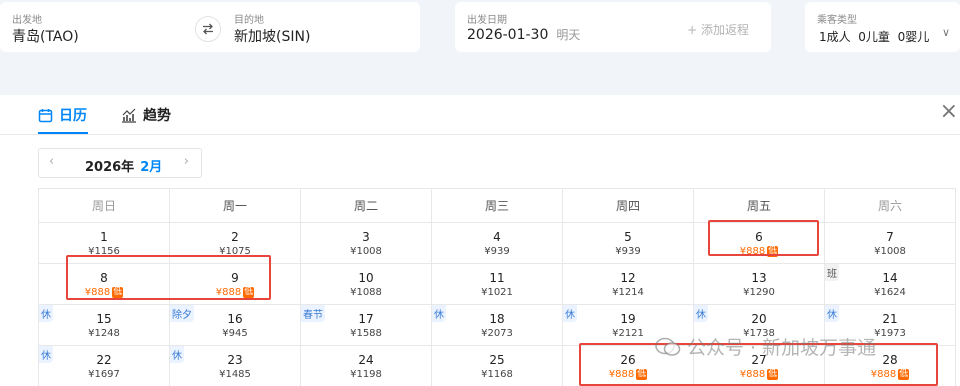 This screenshot has width=960, height=386. Describe the element at coordinates (949, 112) in the screenshot. I see `close-icon: ×` at that location.